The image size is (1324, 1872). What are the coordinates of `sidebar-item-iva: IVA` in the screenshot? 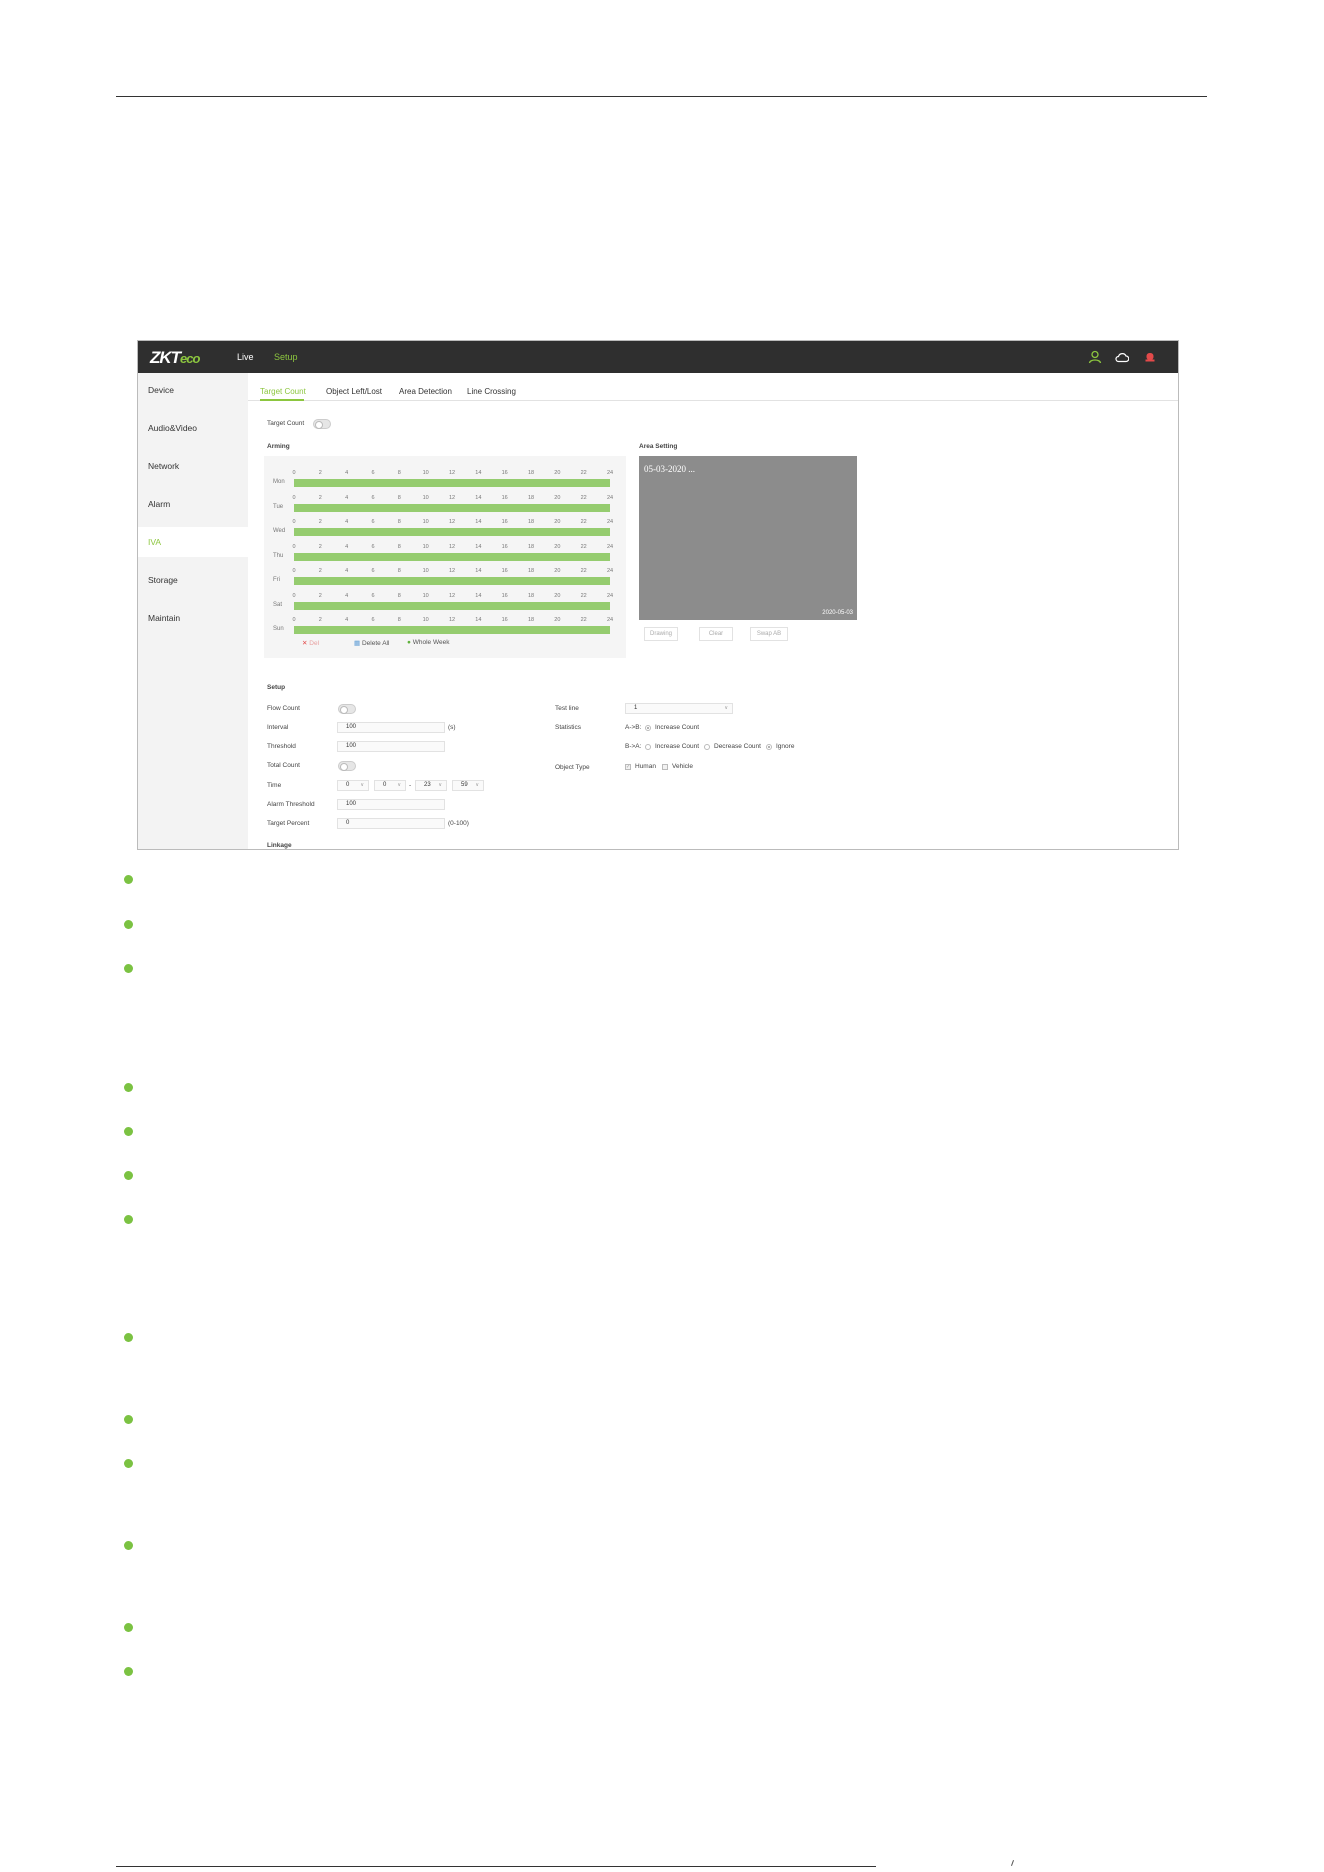 It's located at (193, 542).